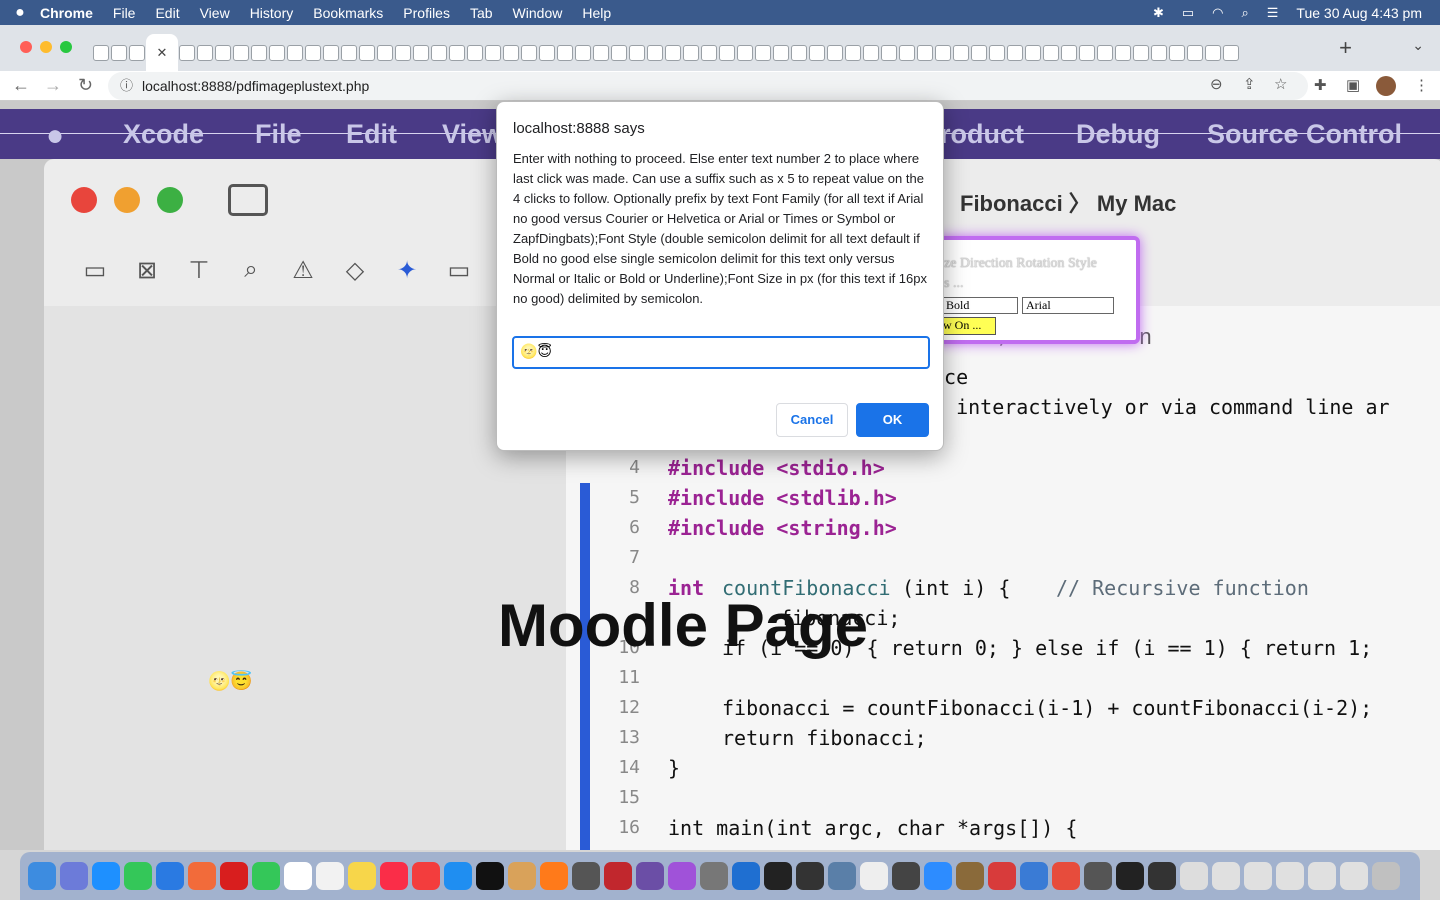 The image size is (1440, 900). Describe the element at coordinates (66, 13) in the screenshot. I see `menu-app-name: Chrome` at that location.